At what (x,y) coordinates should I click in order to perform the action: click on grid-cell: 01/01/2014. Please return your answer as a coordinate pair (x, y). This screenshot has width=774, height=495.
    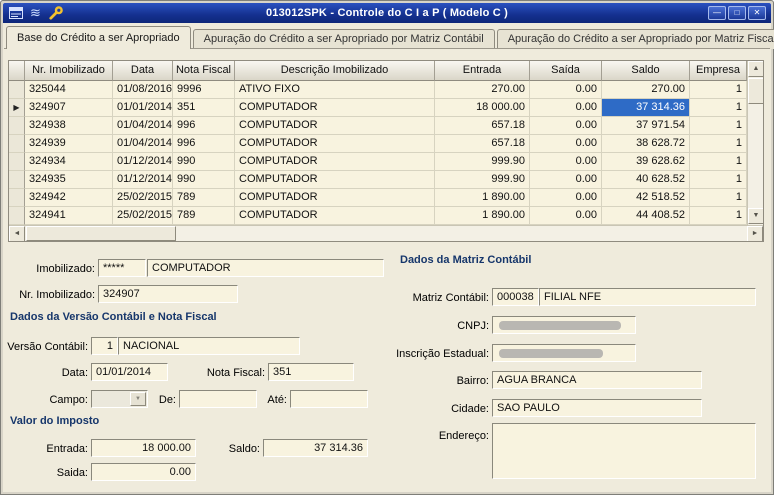
    Looking at the image, I should click on (143, 108).